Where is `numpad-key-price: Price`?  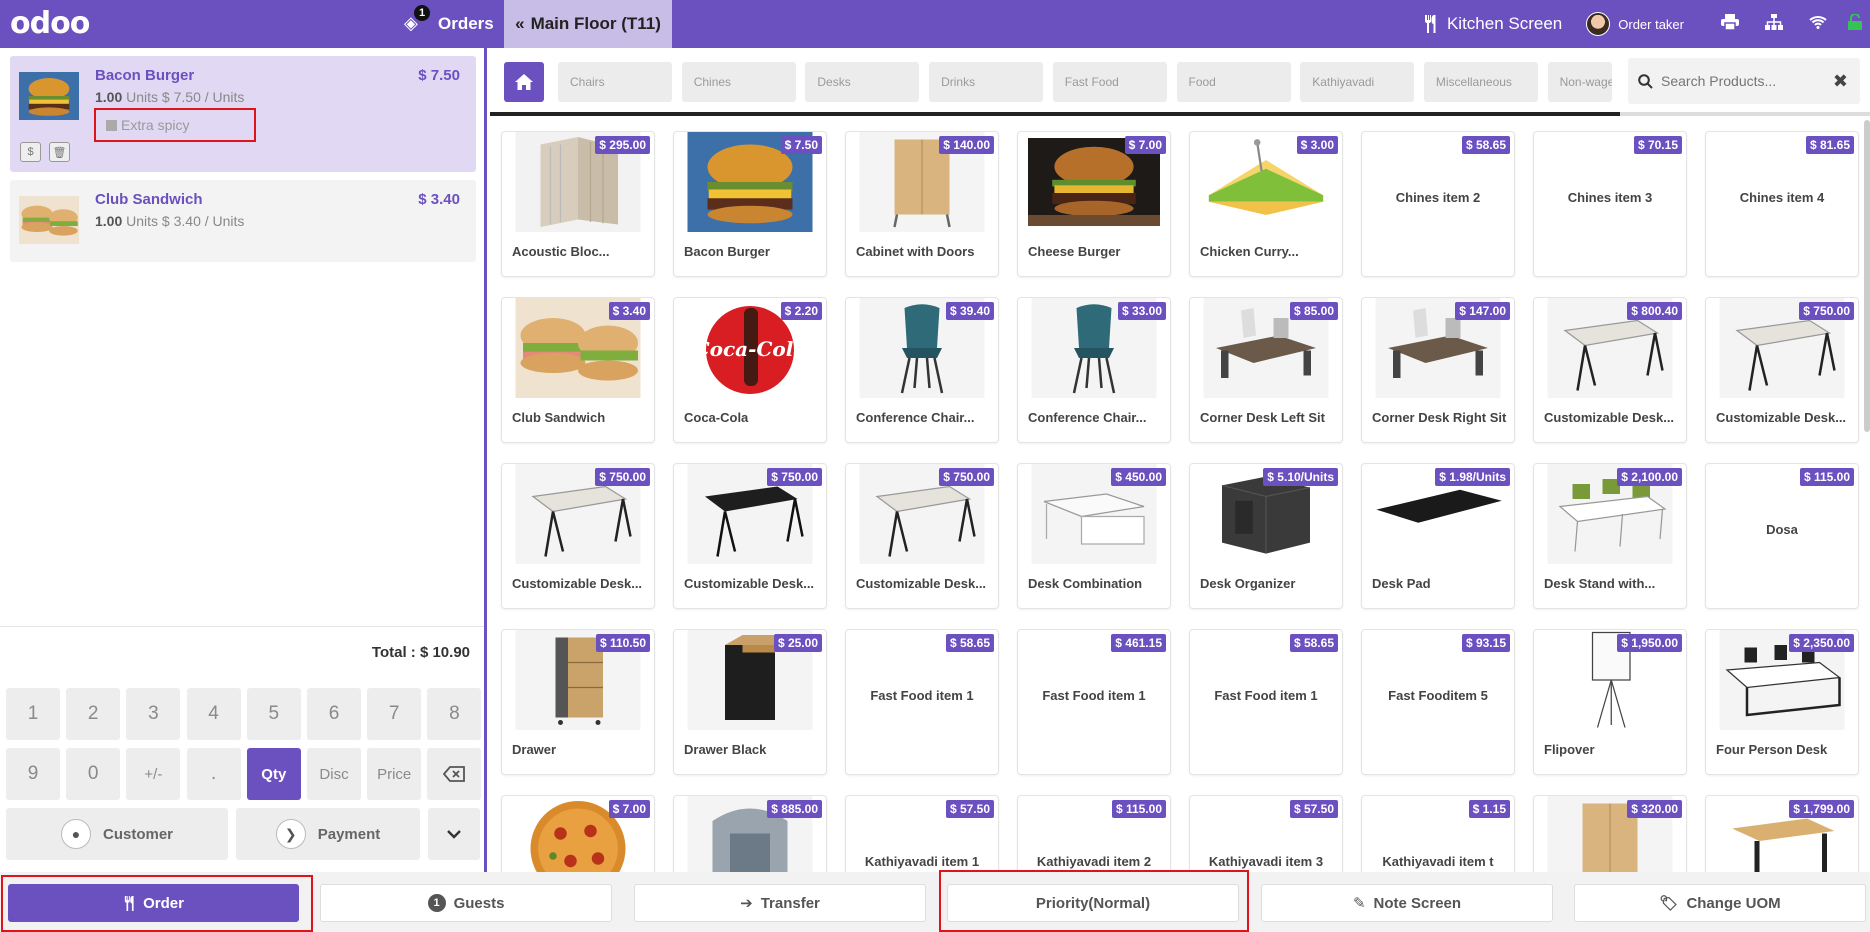 numpad-key-price: Price is located at coordinates (394, 774).